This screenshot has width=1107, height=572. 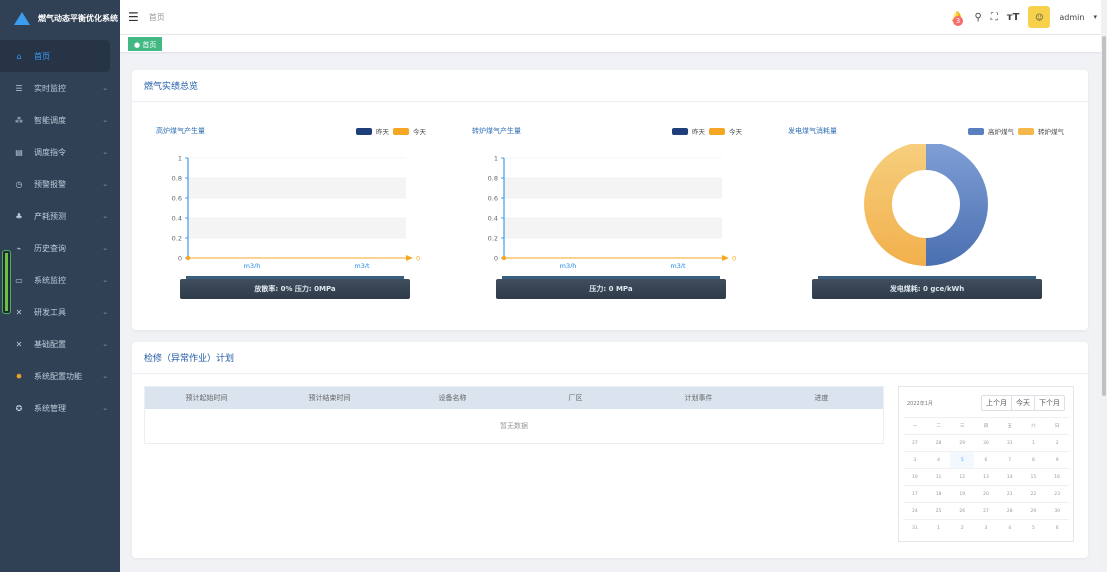 I want to click on fullscreen-icon: ⛶, so click(x=994, y=17).